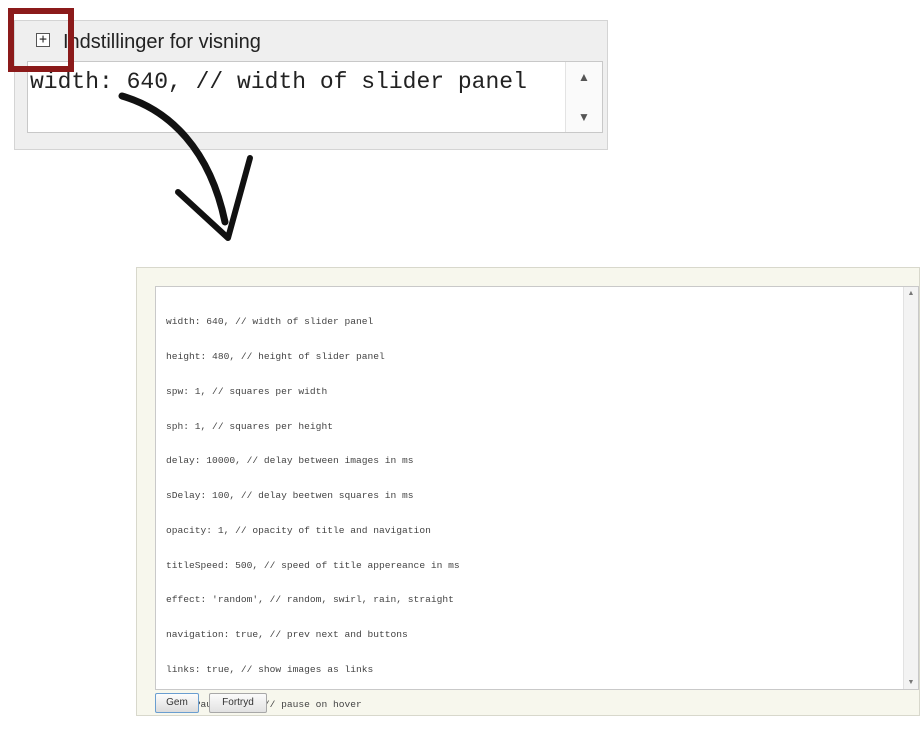 The width and height of the screenshot is (920, 734). Describe the element at coordinates (249, 426) in the screenshot. I see `code-line: sph: 1, // squares per height` at that location.